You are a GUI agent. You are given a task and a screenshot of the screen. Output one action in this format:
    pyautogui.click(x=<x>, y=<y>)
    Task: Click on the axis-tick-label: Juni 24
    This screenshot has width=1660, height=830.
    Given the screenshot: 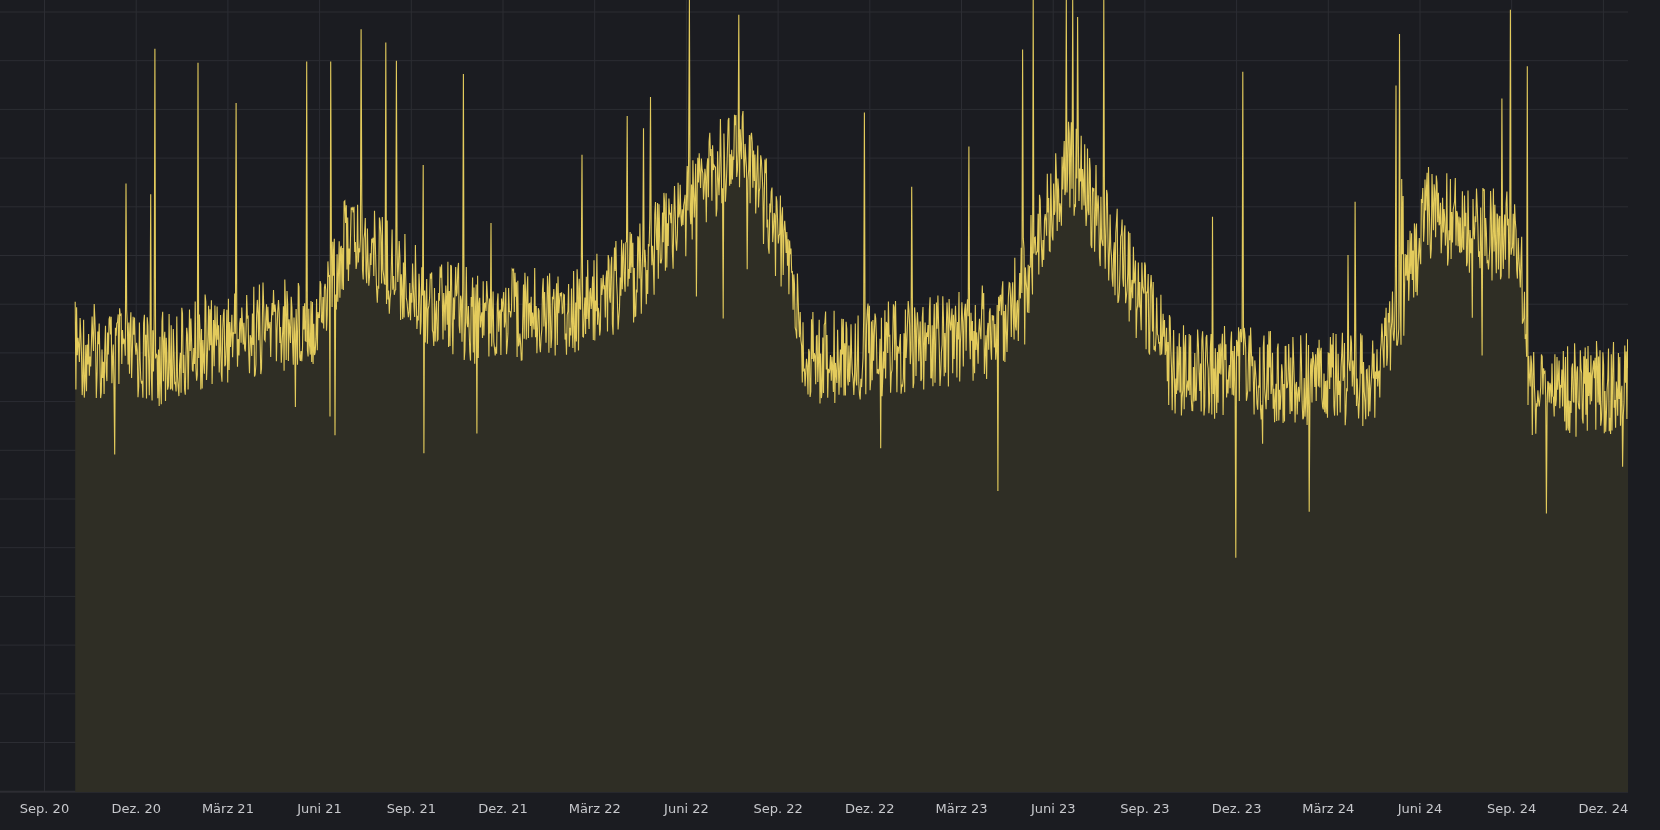 What is the action you would take?
    pyautogui.click(x=1420, y=808)
    